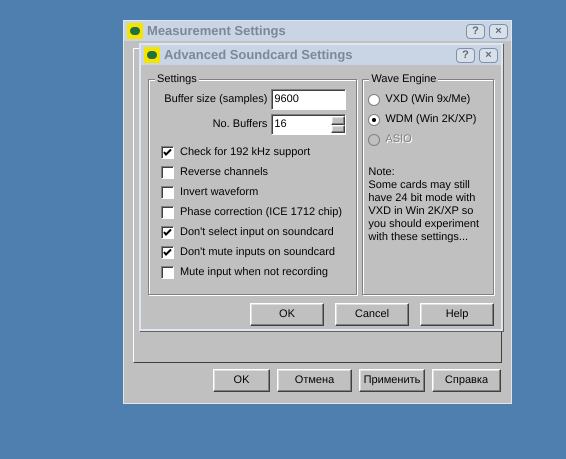 The height and width of the screenshot is (459, 566). What do you see at coordinates (308, 99) in the screenshot?
I see `input-field: 9600` at bounding box center [308, 99].